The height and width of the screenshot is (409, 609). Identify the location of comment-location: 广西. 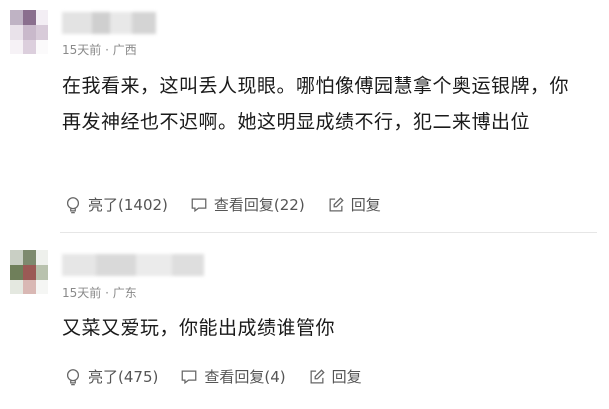
(124, 50).